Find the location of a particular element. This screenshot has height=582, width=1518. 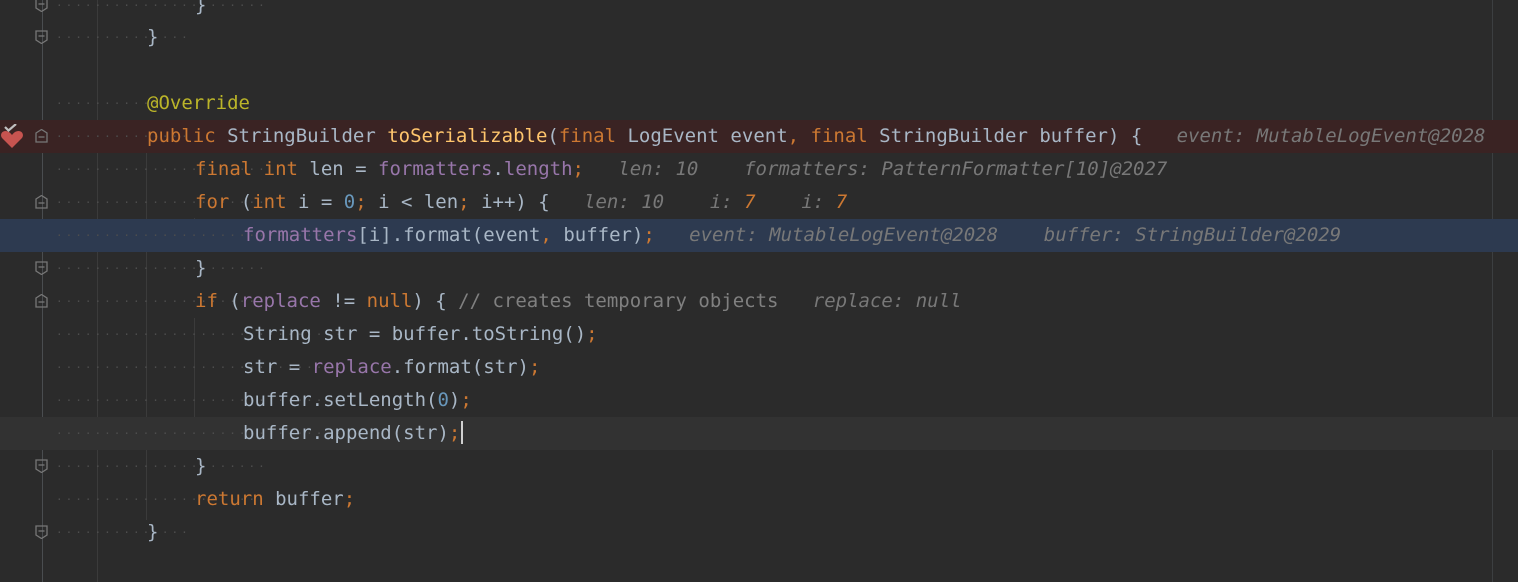

code-token: buffer) is located at coordinates (603, 235).